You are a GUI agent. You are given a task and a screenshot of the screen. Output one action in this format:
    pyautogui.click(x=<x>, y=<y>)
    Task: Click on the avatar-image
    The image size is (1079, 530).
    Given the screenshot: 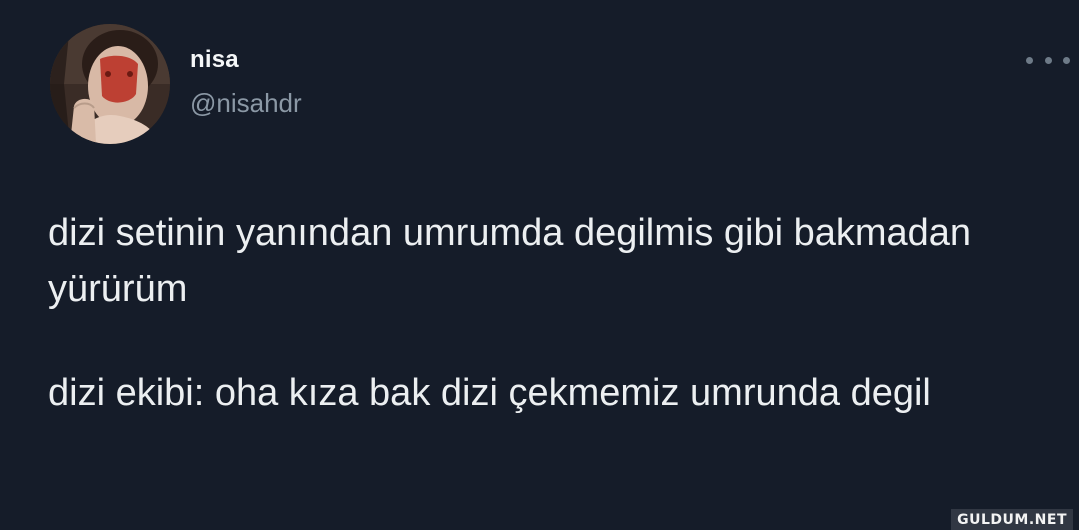 What is the action you would take?
    pyautogui.click(x=110, y=84)
    